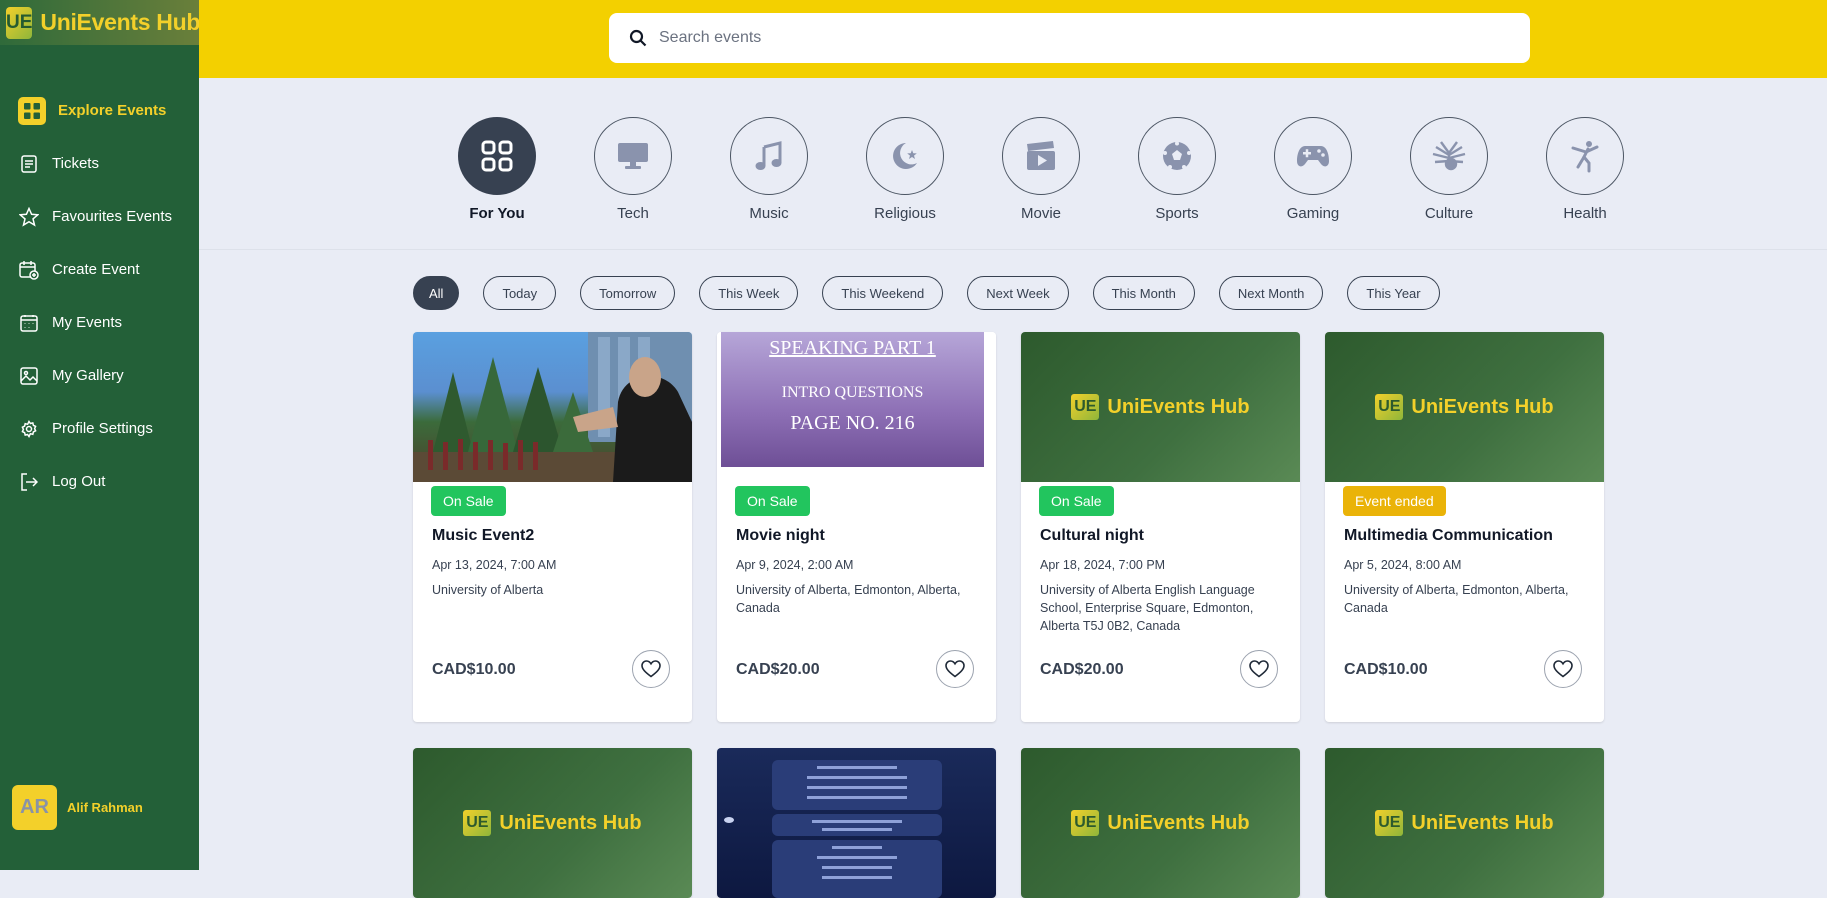 The height and width of the screenshot is (898, 1827). I want to click on user-name: Alif Rahman, so click(105, 807).